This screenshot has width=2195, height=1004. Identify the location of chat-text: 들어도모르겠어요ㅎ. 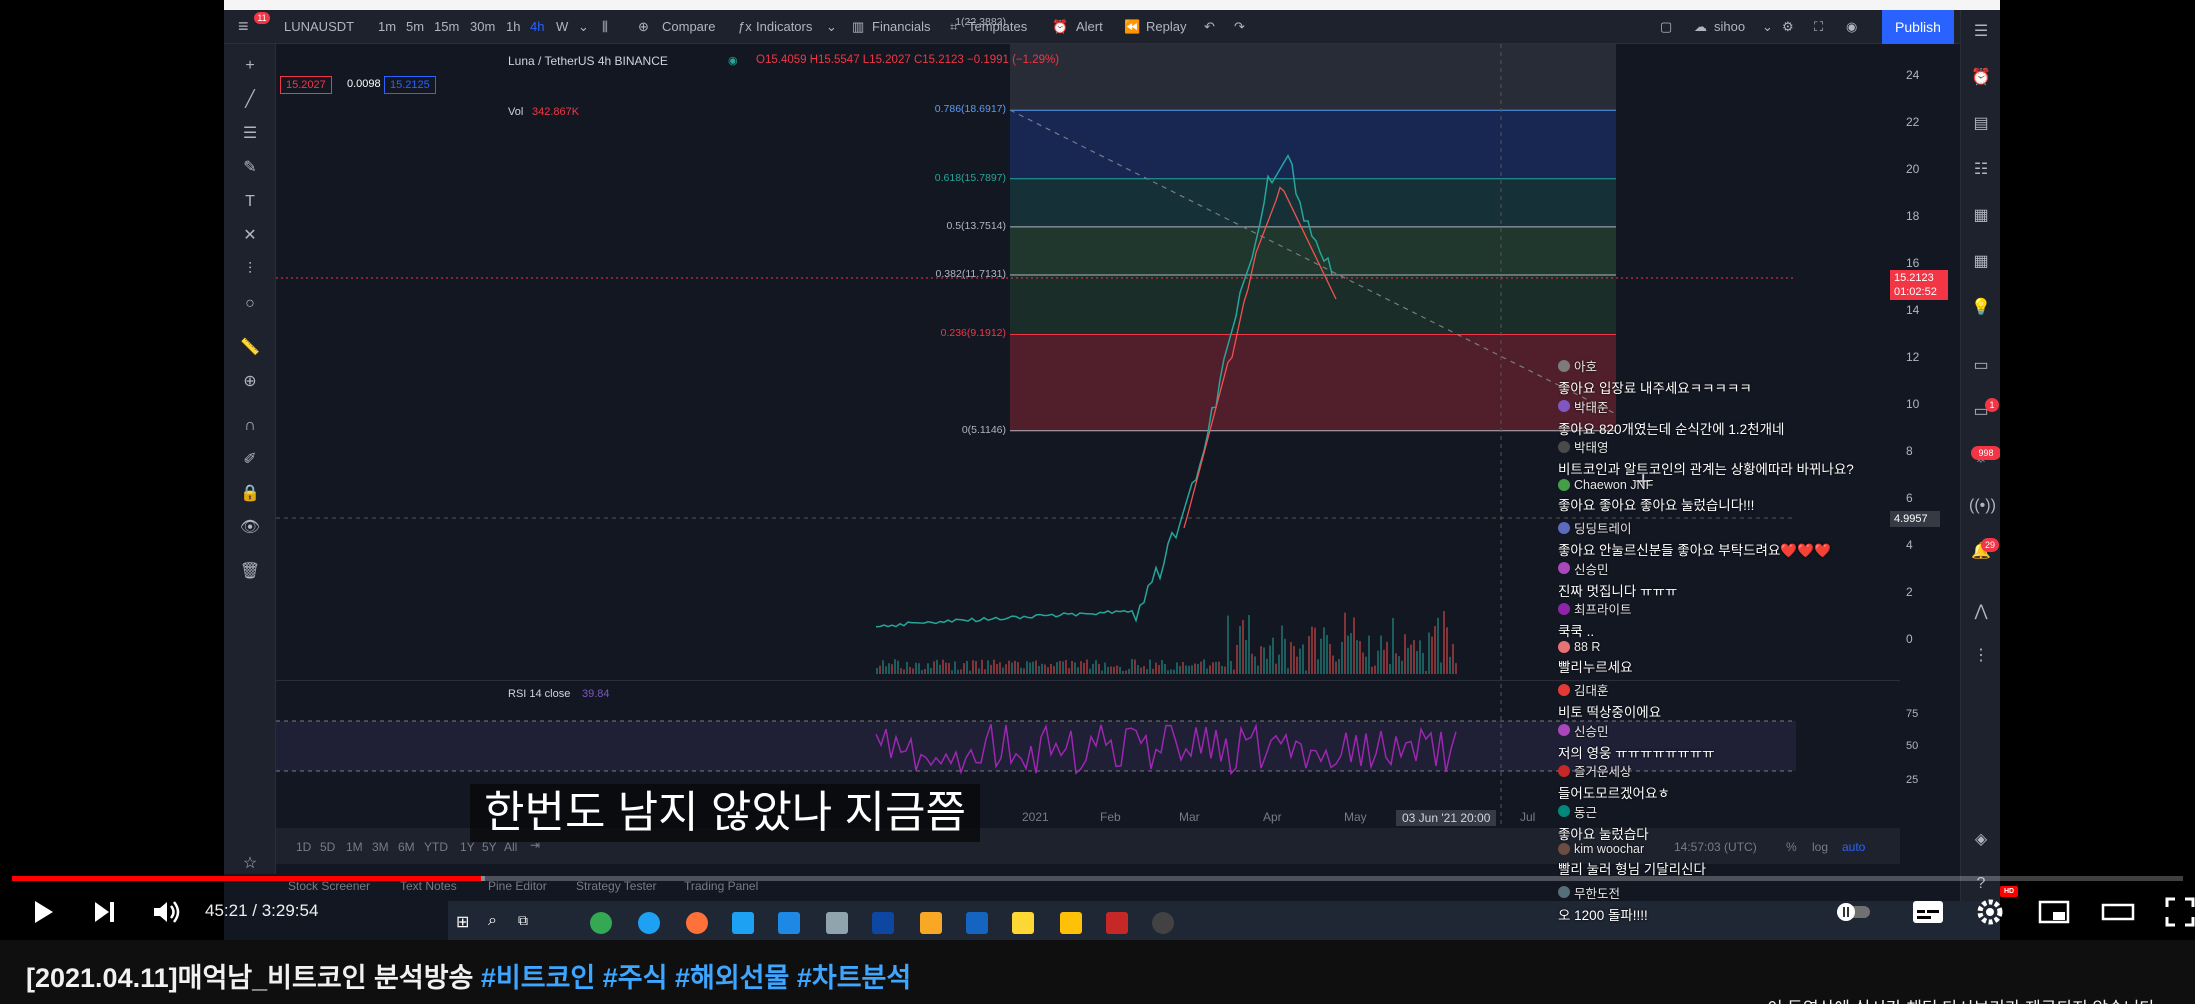
(1614, 793).